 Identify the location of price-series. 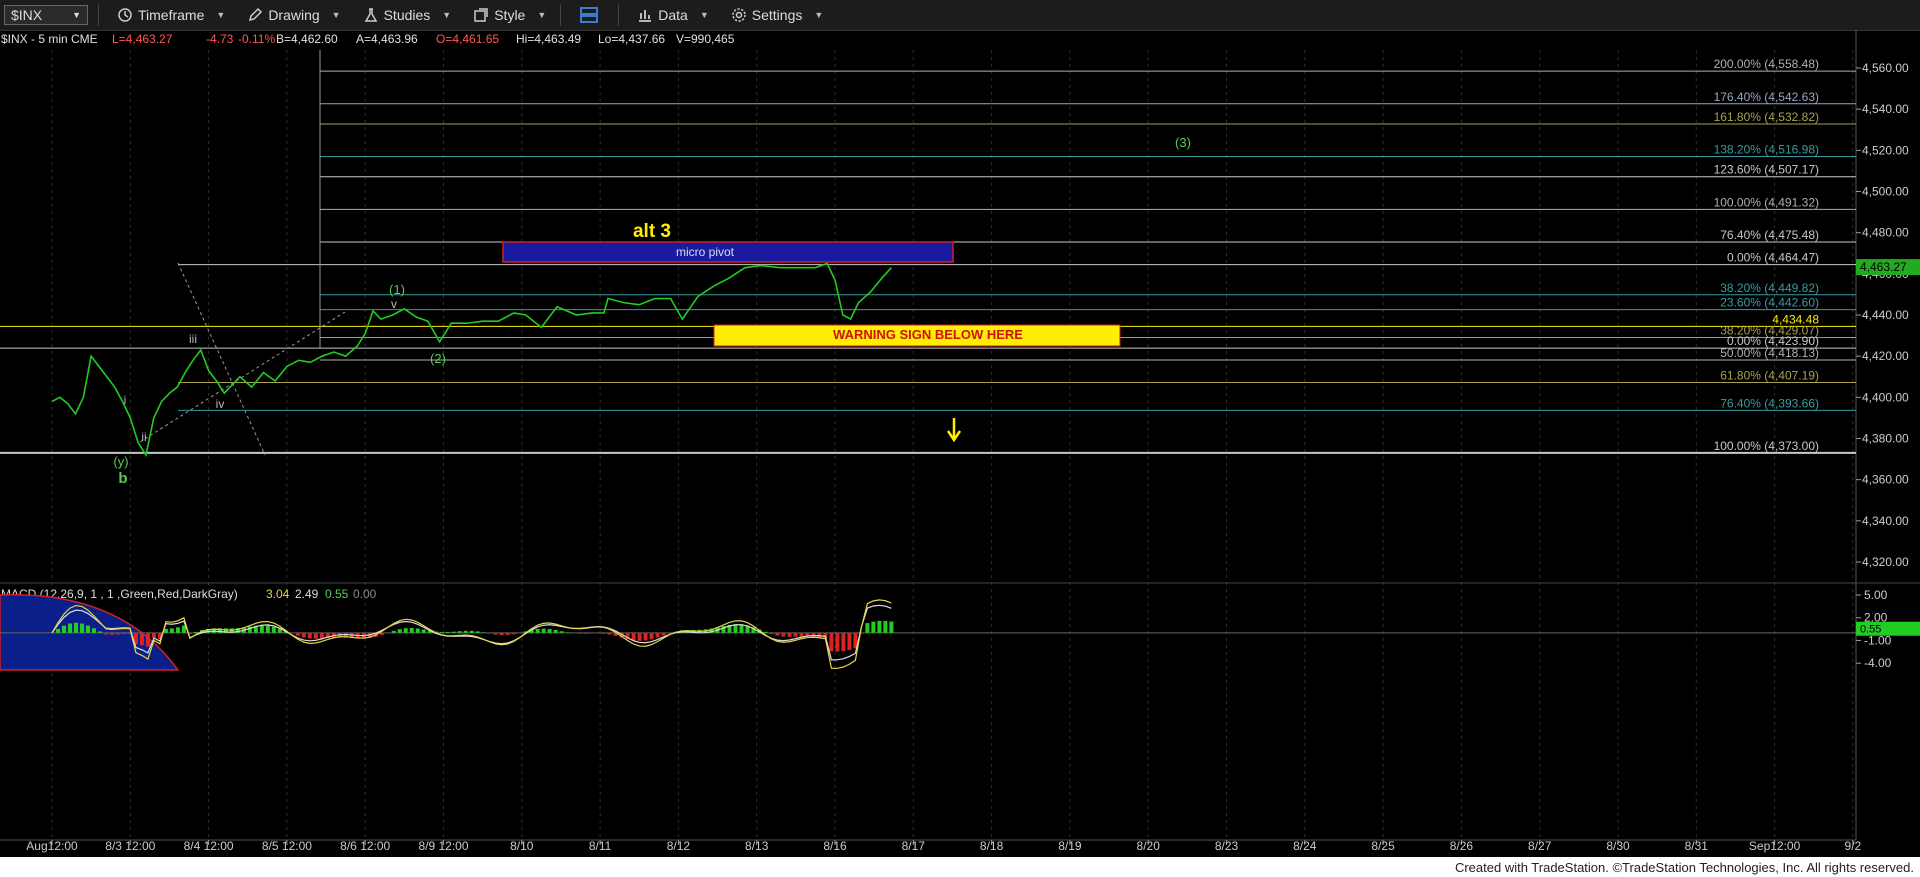
(471, 360).